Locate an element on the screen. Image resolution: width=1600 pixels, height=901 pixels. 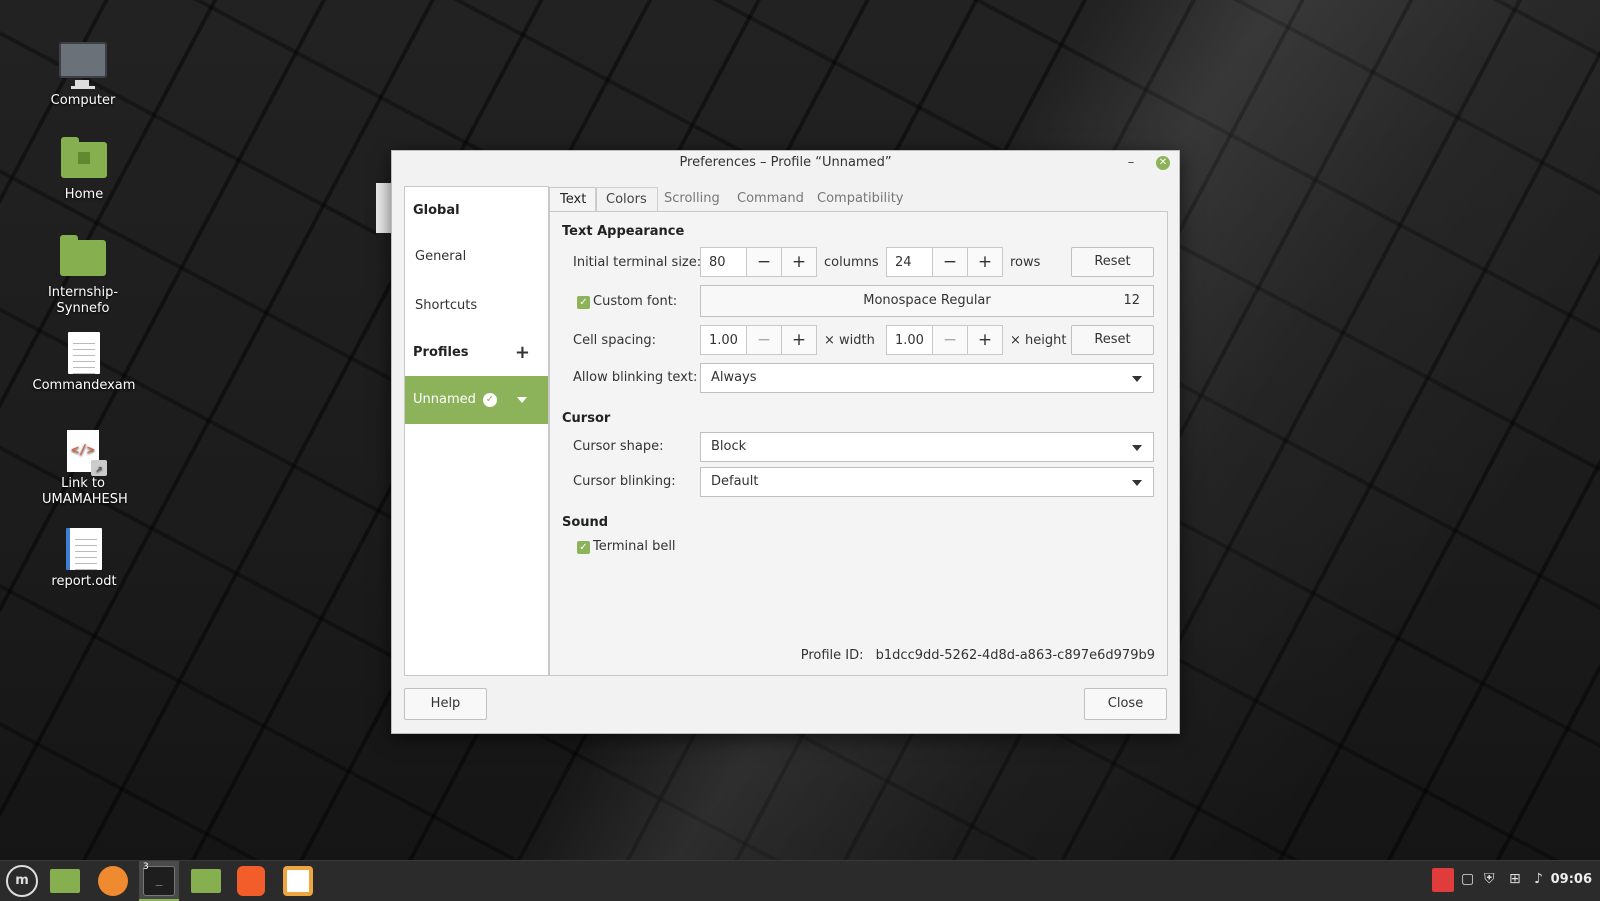
html-file-link-icon: </> ↗ is located at coordinates (83, 453).